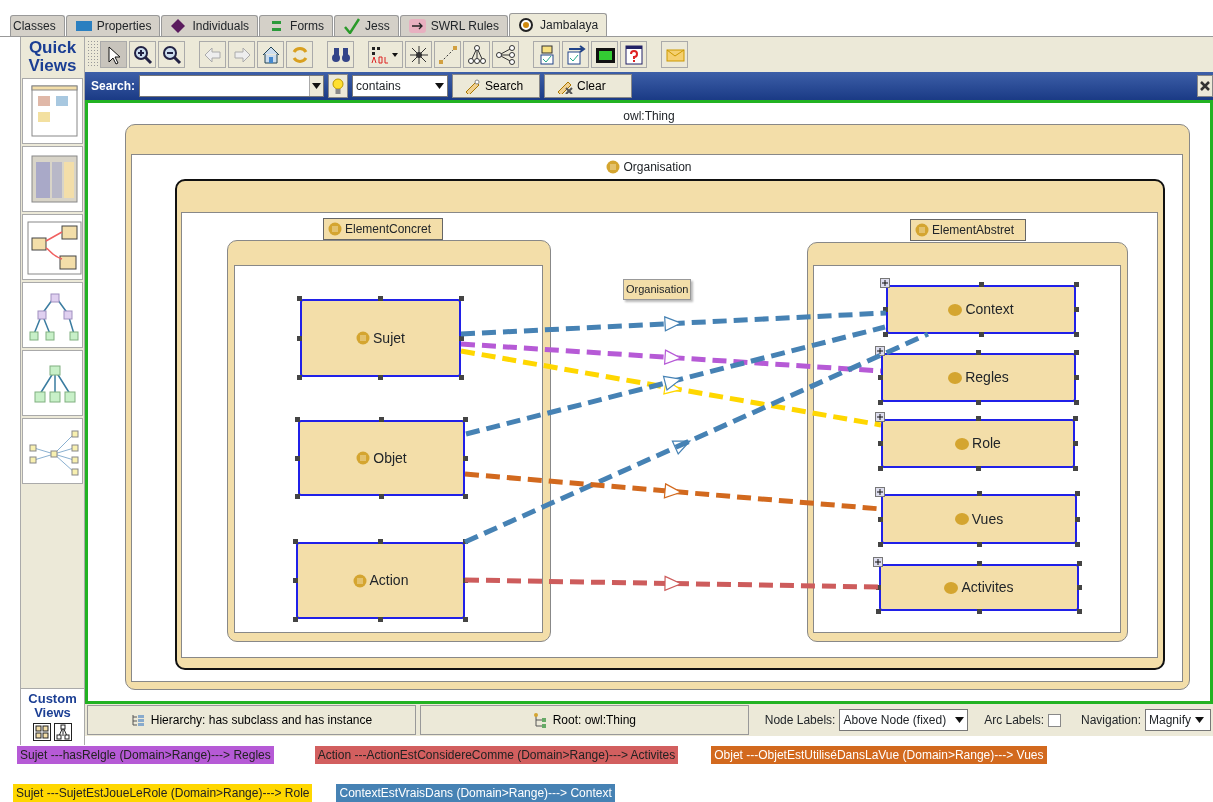 This screenshot has width=1213, height=802. I want to click on navigation-select: Magnify, so click(1178, 720).